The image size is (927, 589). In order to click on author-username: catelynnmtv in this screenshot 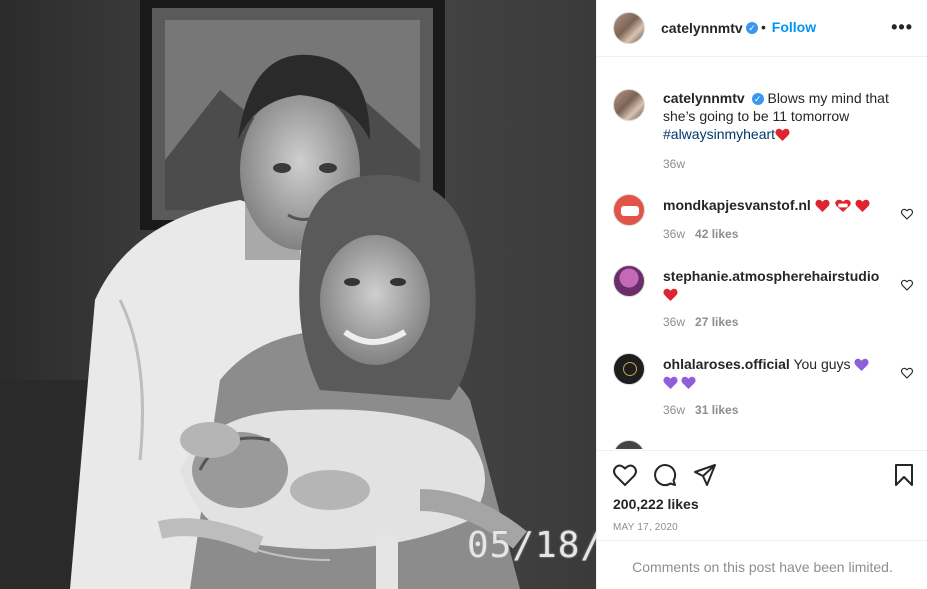, I will do `click(702, 28)`.